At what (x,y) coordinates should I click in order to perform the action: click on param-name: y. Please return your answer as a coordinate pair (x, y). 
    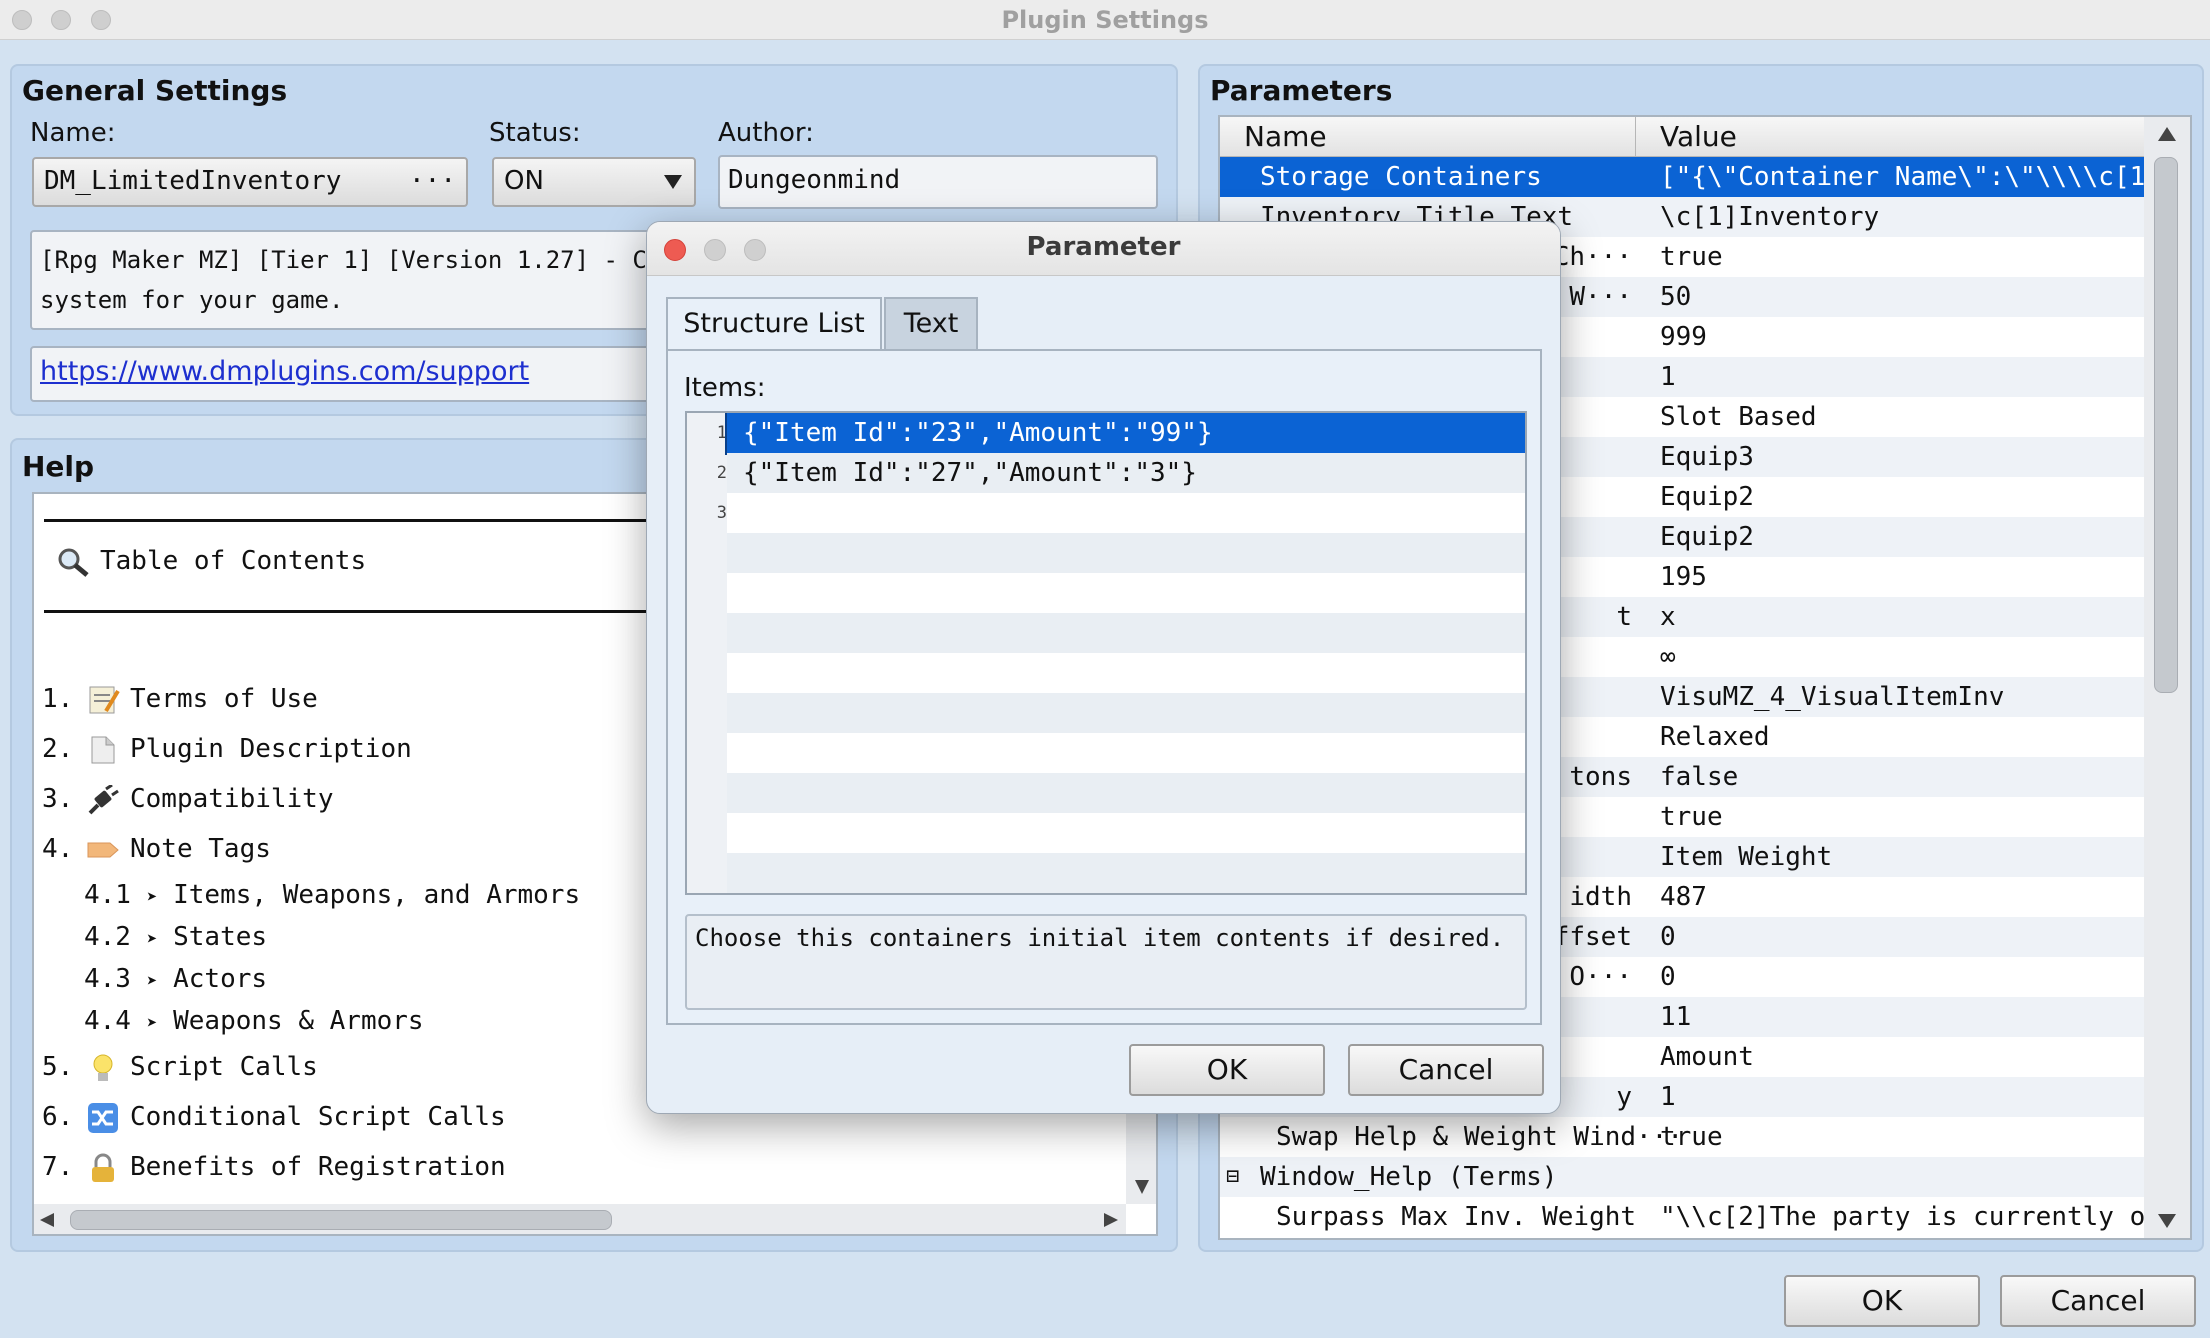
    Looking at the image, I should click on (1624, 1097).